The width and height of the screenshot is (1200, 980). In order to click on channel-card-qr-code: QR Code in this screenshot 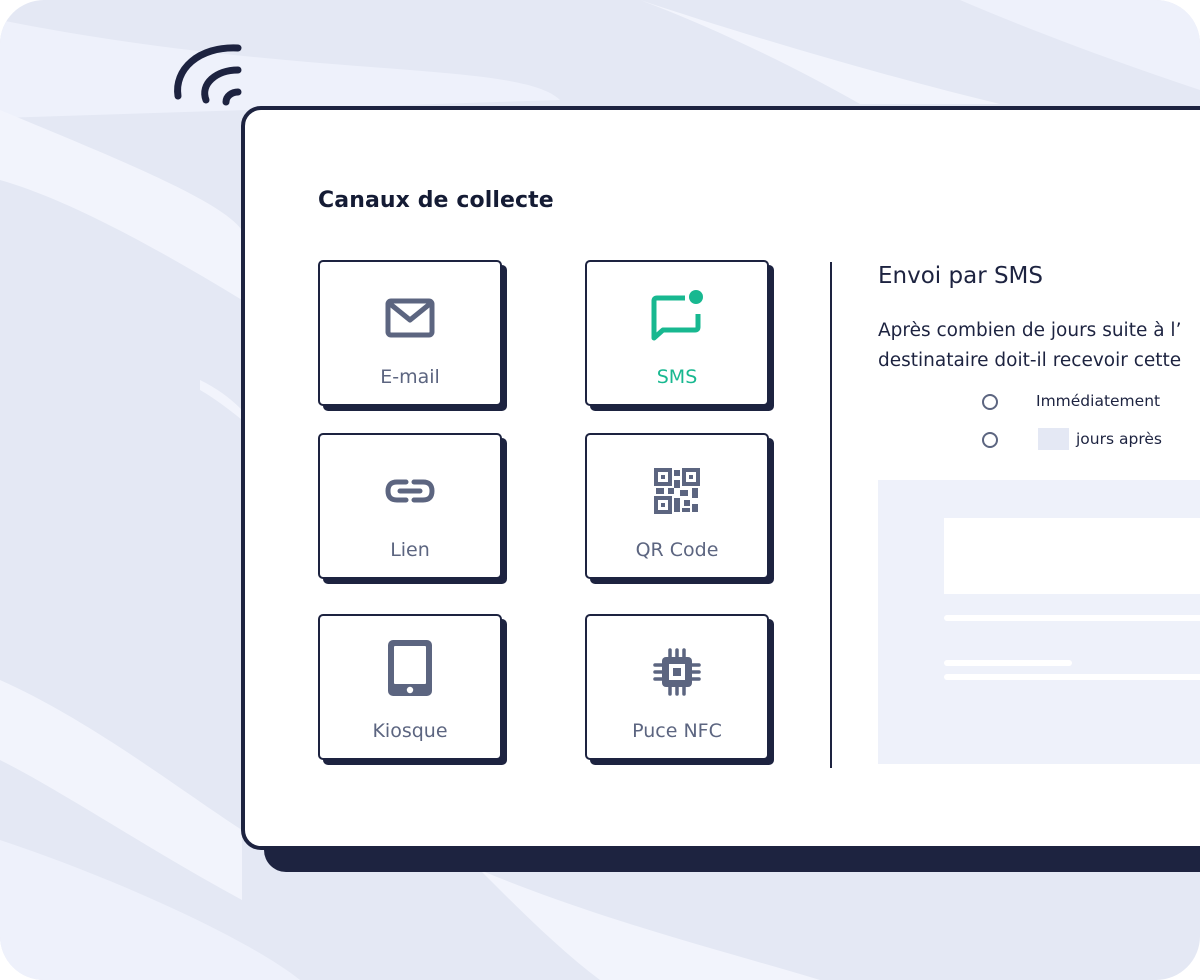, I will do `click(677, 506)`.